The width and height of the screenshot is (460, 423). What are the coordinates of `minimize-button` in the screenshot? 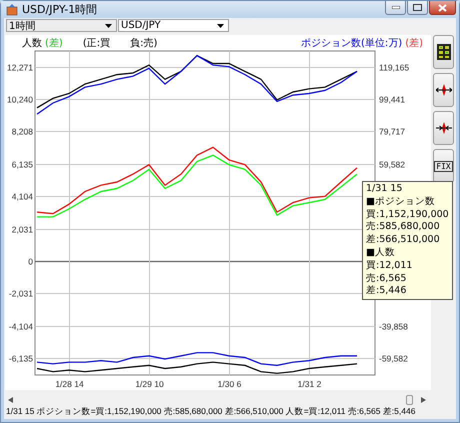 It's located at (395, 8).